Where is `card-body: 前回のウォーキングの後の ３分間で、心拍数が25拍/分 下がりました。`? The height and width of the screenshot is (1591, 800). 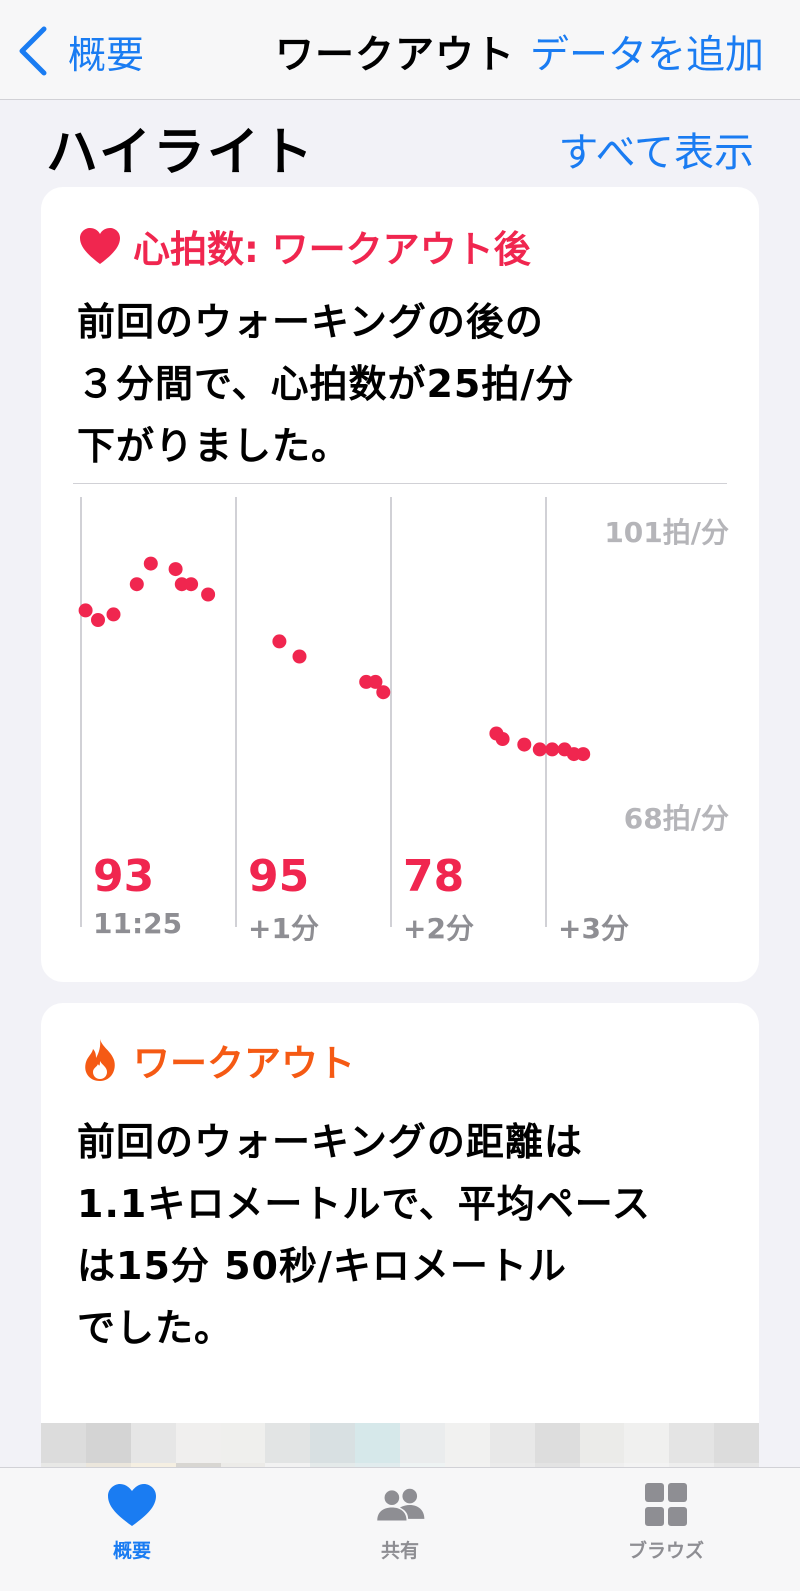
card-body: 前回のウォーキングの後の ３分間で、心拍数が25拍/分 下がりました。 is located at coordinates (402, 384).